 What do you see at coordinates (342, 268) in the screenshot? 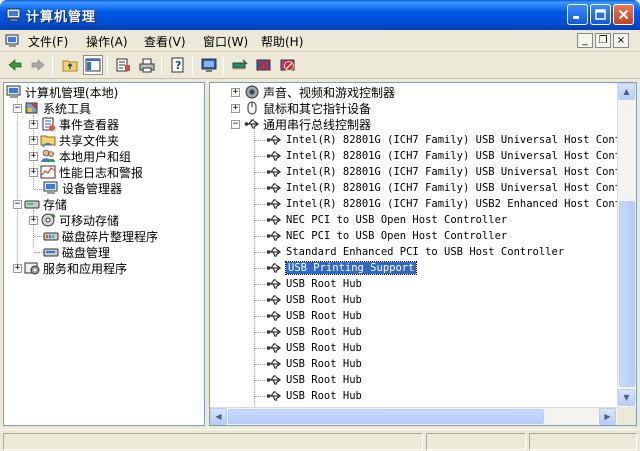
I see `usb-device-item: USB Printing Support` at bounding box center [342, 268].